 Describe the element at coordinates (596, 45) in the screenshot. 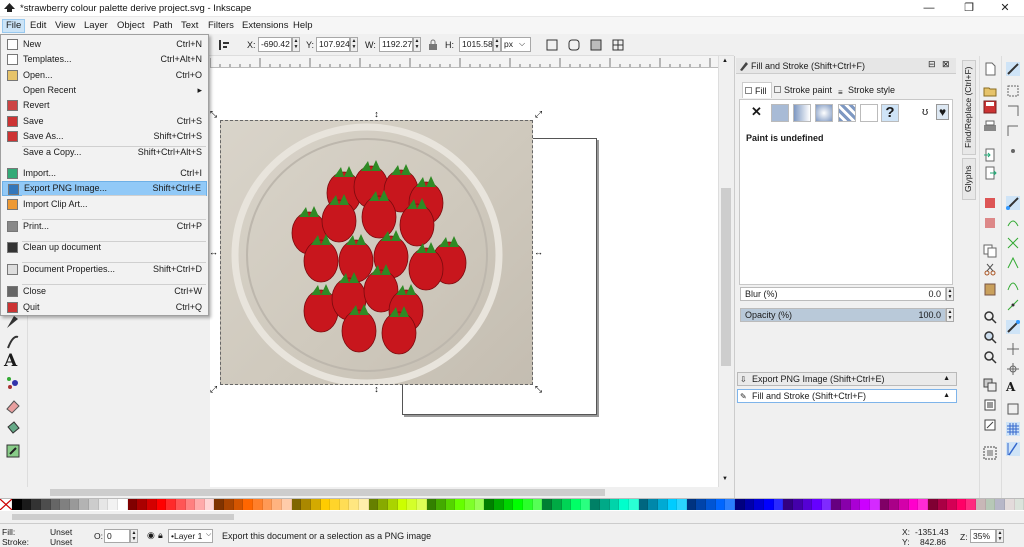

I see `move-gradients-icon` at that location.